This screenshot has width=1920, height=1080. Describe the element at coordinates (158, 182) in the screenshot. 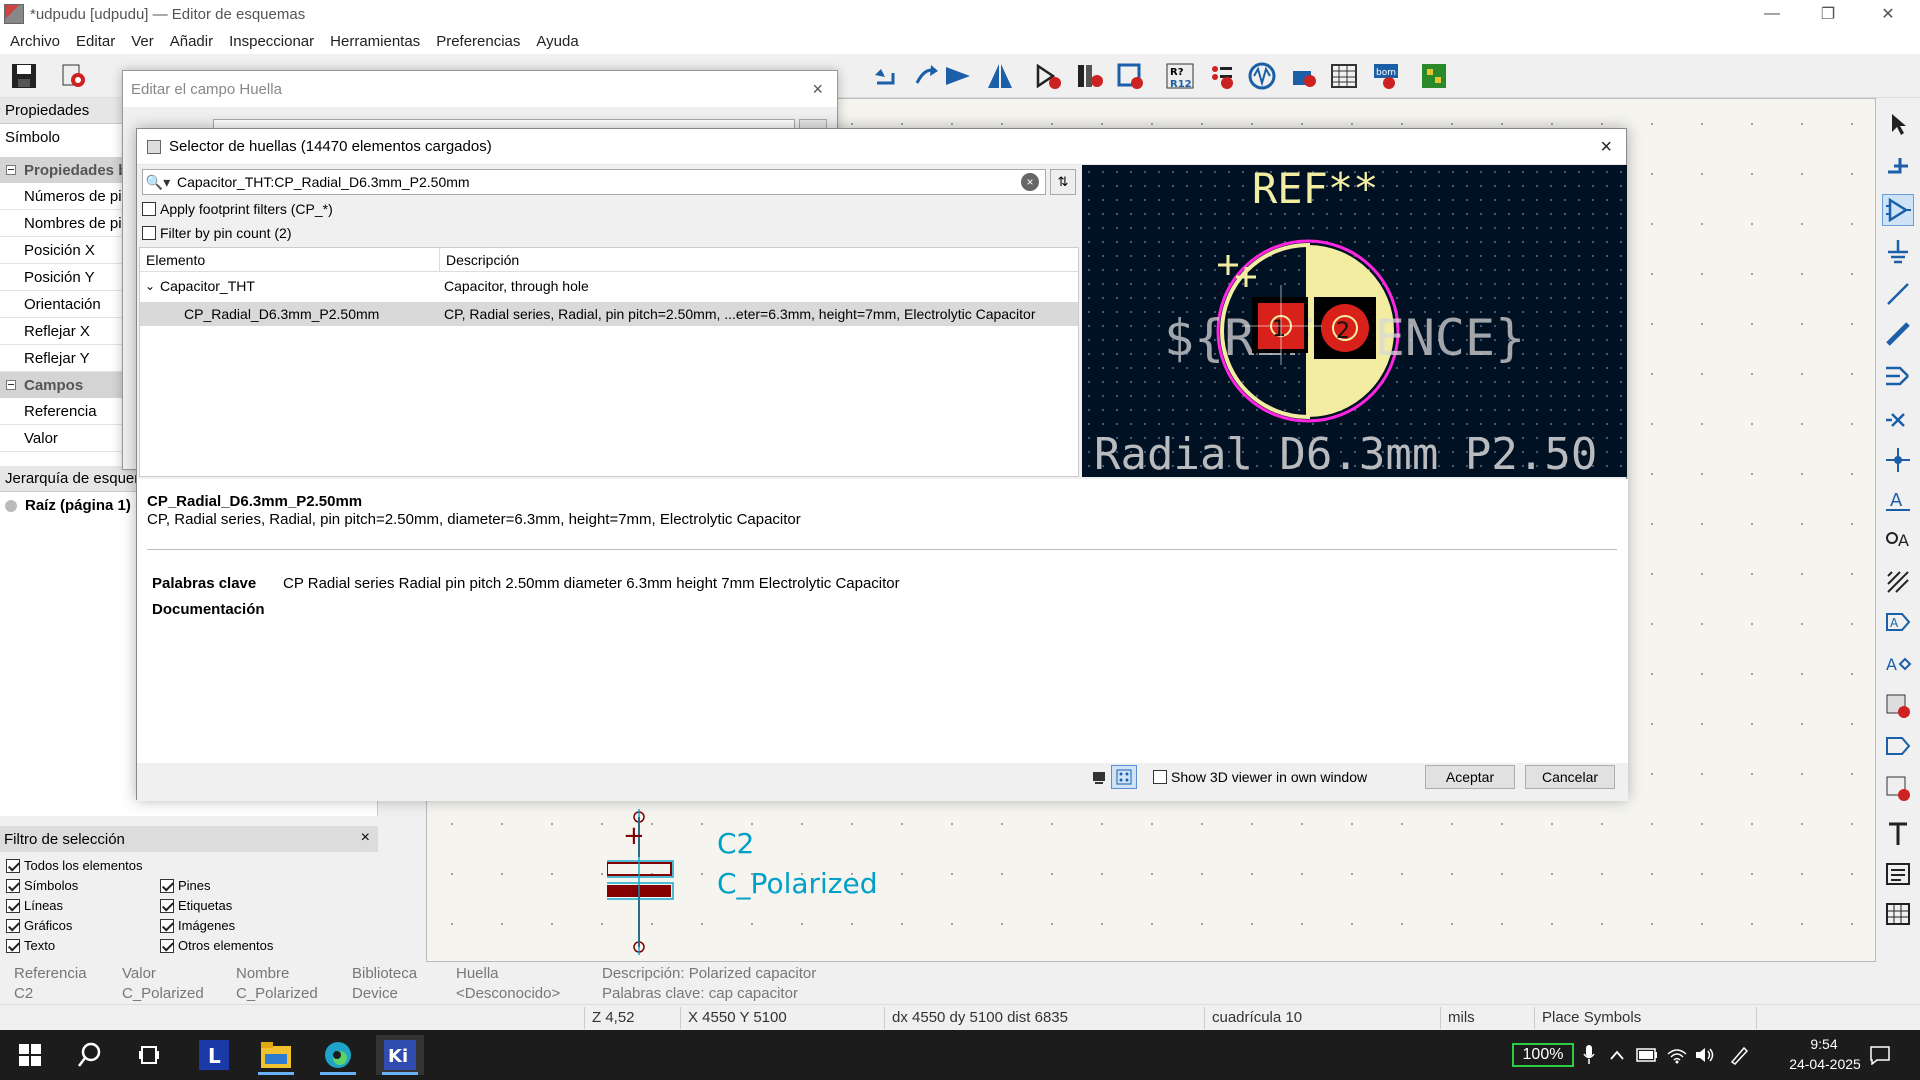

I see `search-icon: 🔍▾` at that location.